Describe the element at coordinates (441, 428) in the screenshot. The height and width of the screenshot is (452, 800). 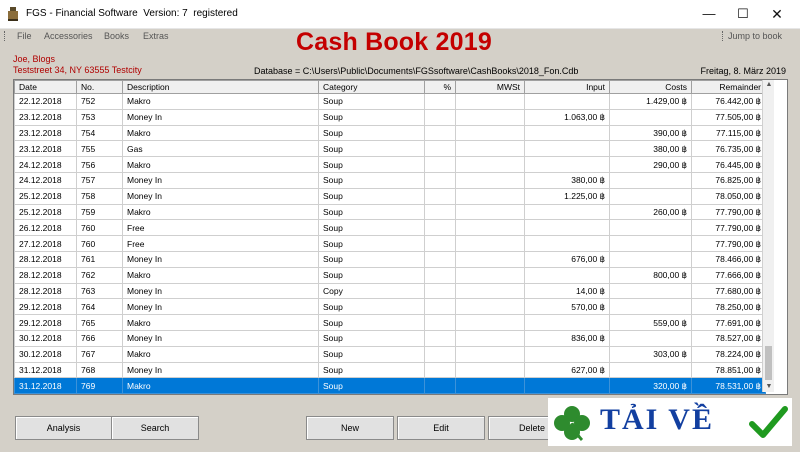
I see `edit-button: Edit` at that location.